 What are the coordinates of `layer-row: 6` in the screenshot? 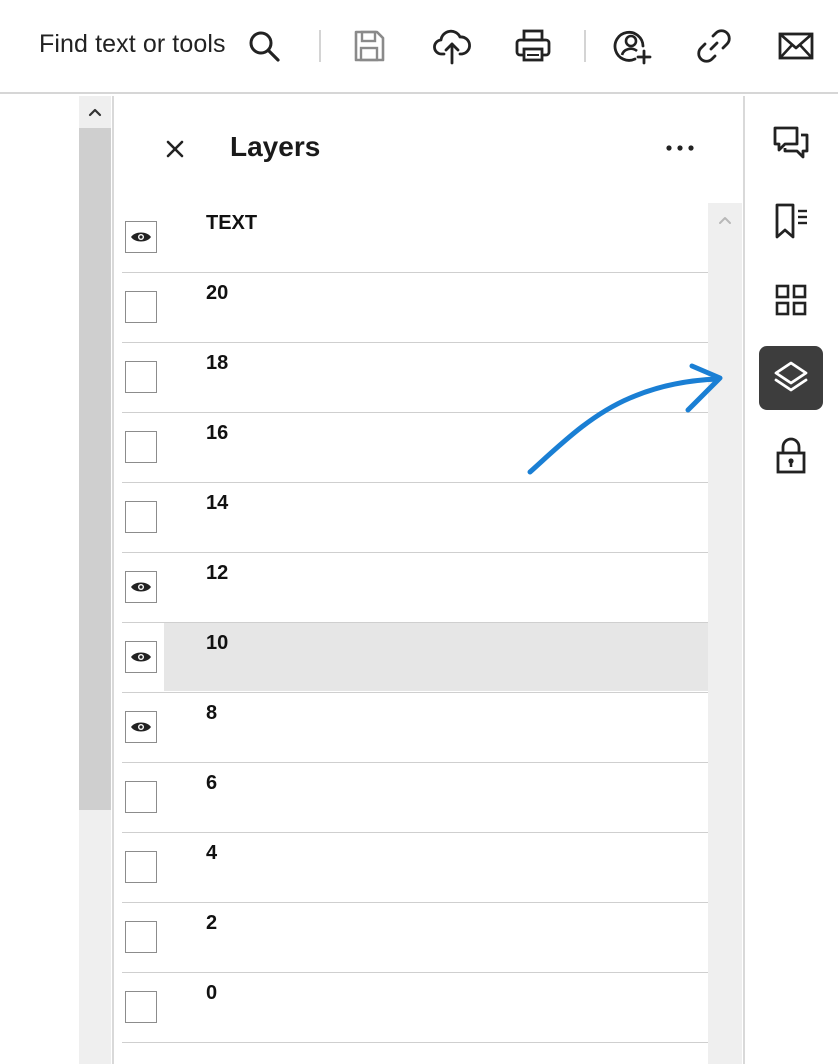 It's located at (415, 798).